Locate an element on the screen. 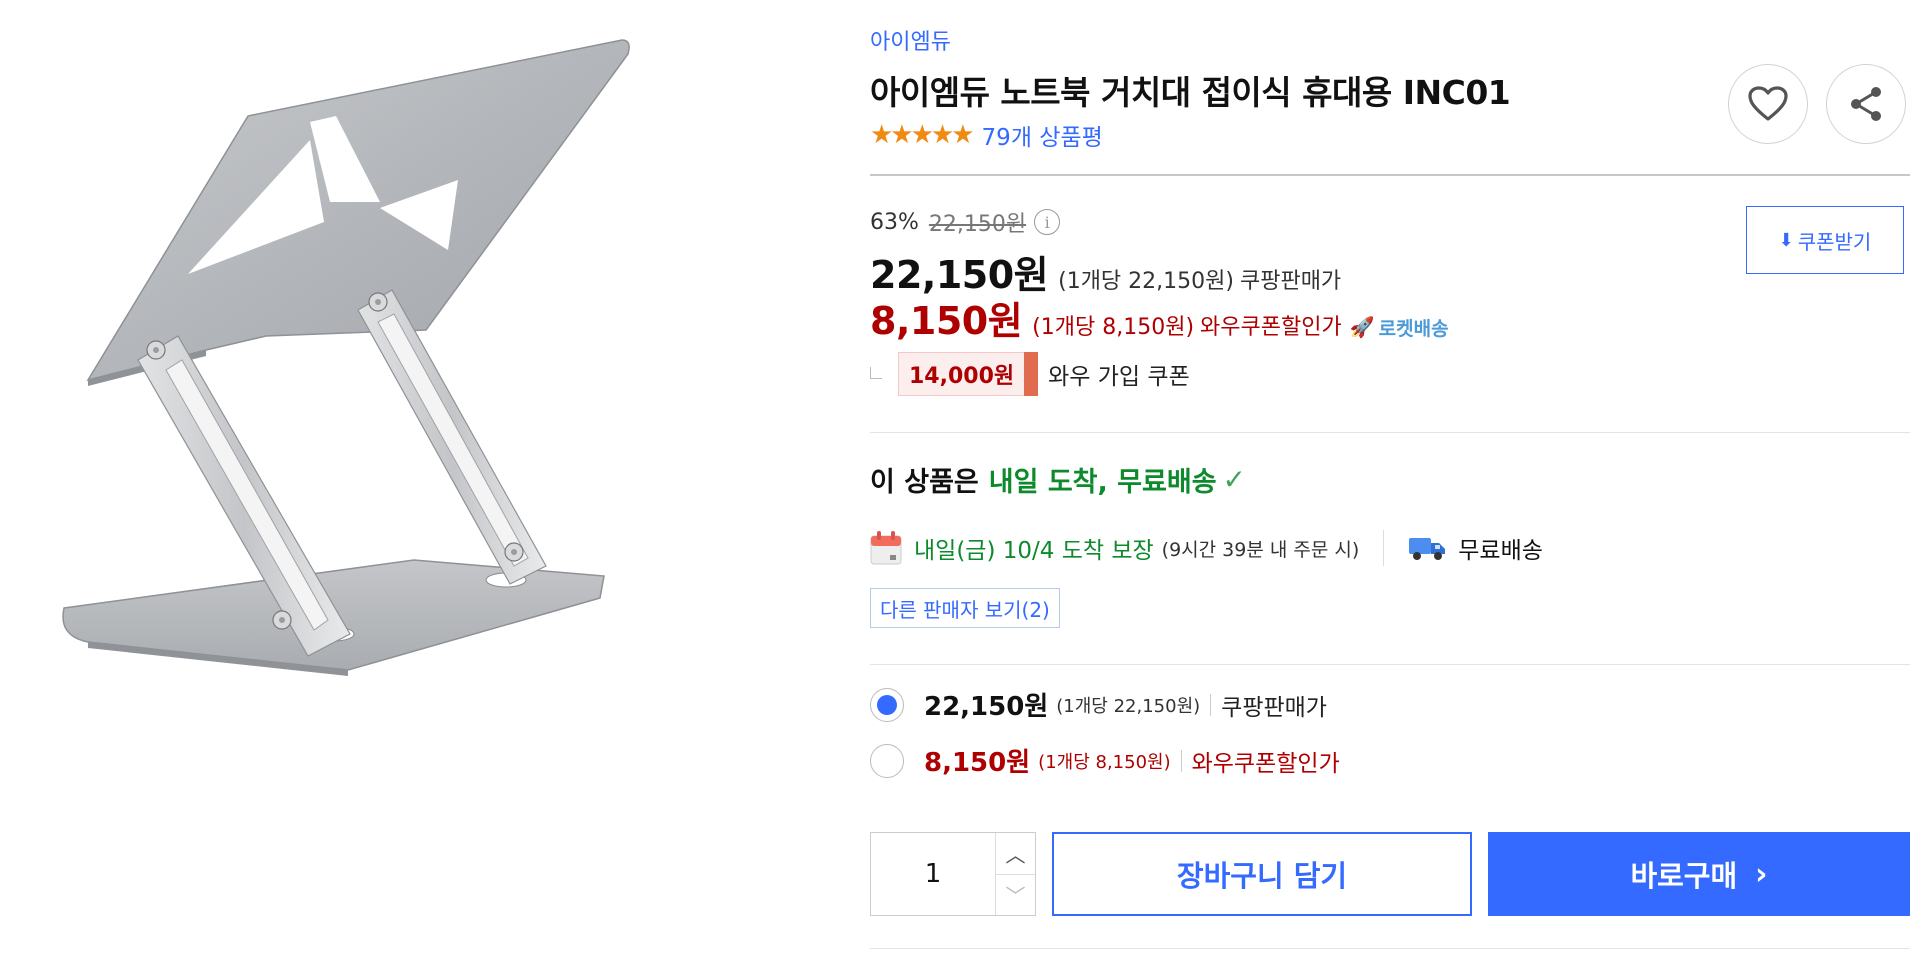 The height and width of the screenshot is (978, 1926). product-title: 아이엠듀 노트북 거치대 접이식 휴대용 INC01 is located at coordinates (1190, 92).